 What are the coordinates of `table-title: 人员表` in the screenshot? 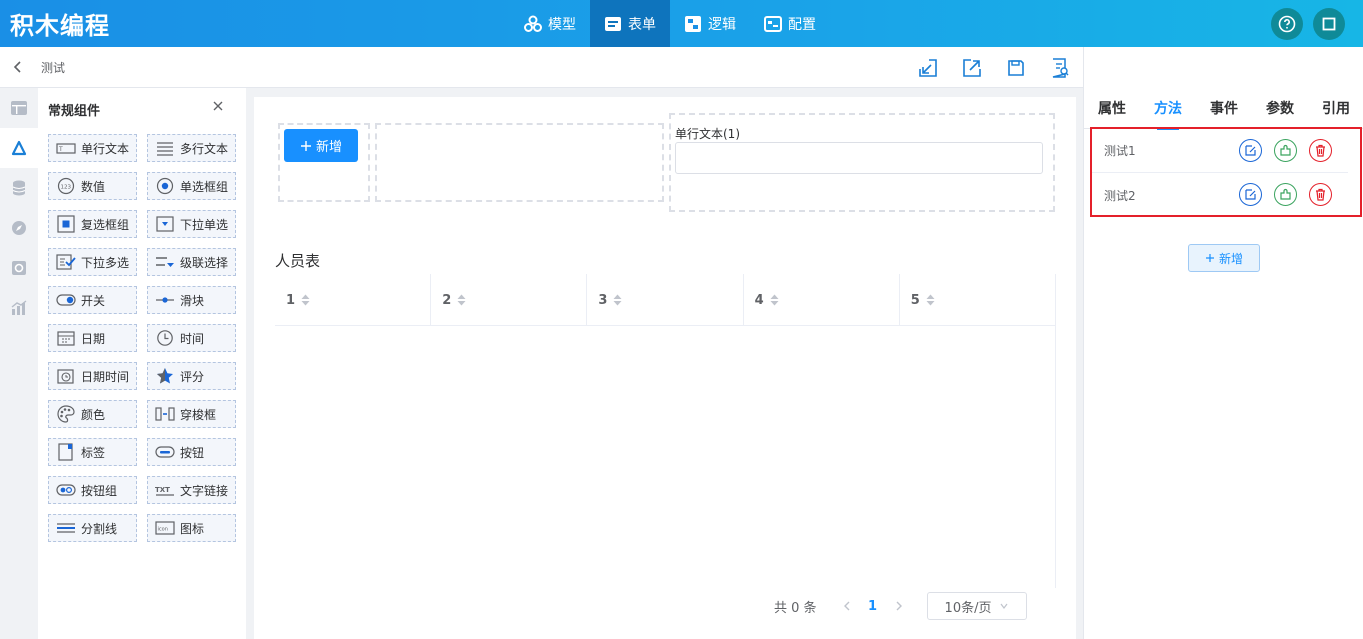 It's located at (298, 261).